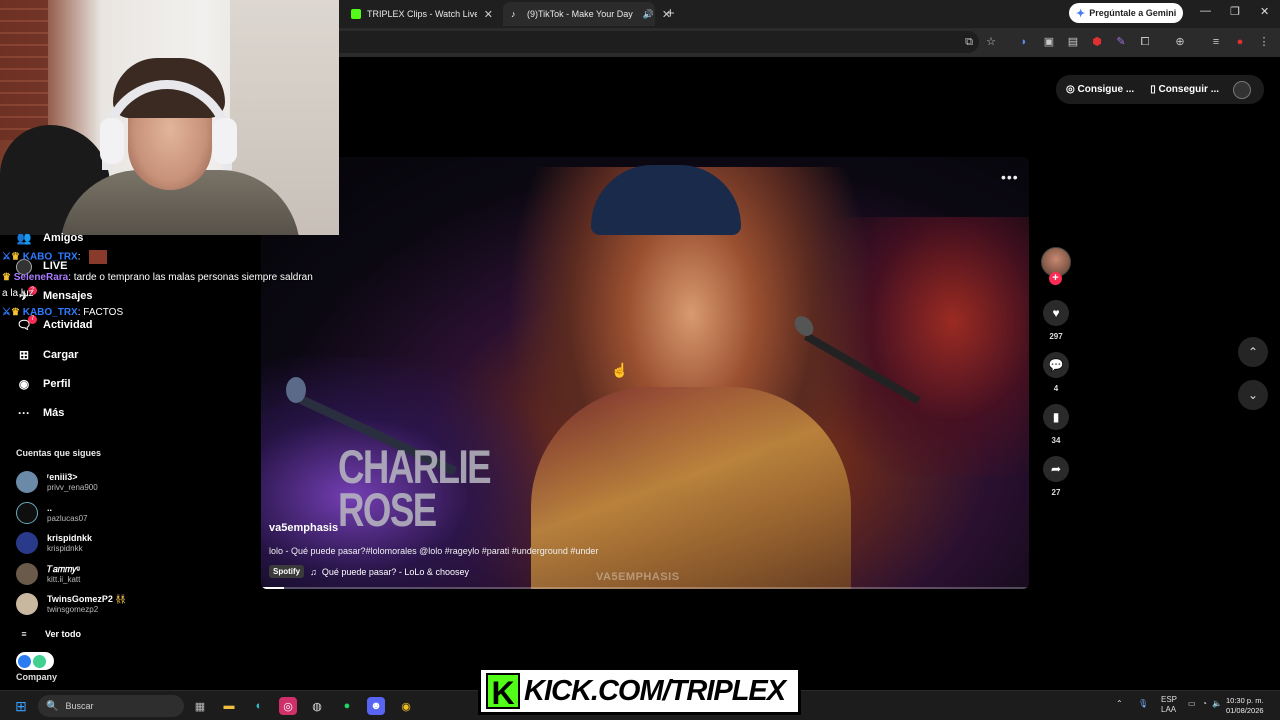 The height and width of the screenshot is (720, 1280). Describe the element at coordinates (1056, 417) in the screenshot. I see `bookmark-icon: ▮` at that location.